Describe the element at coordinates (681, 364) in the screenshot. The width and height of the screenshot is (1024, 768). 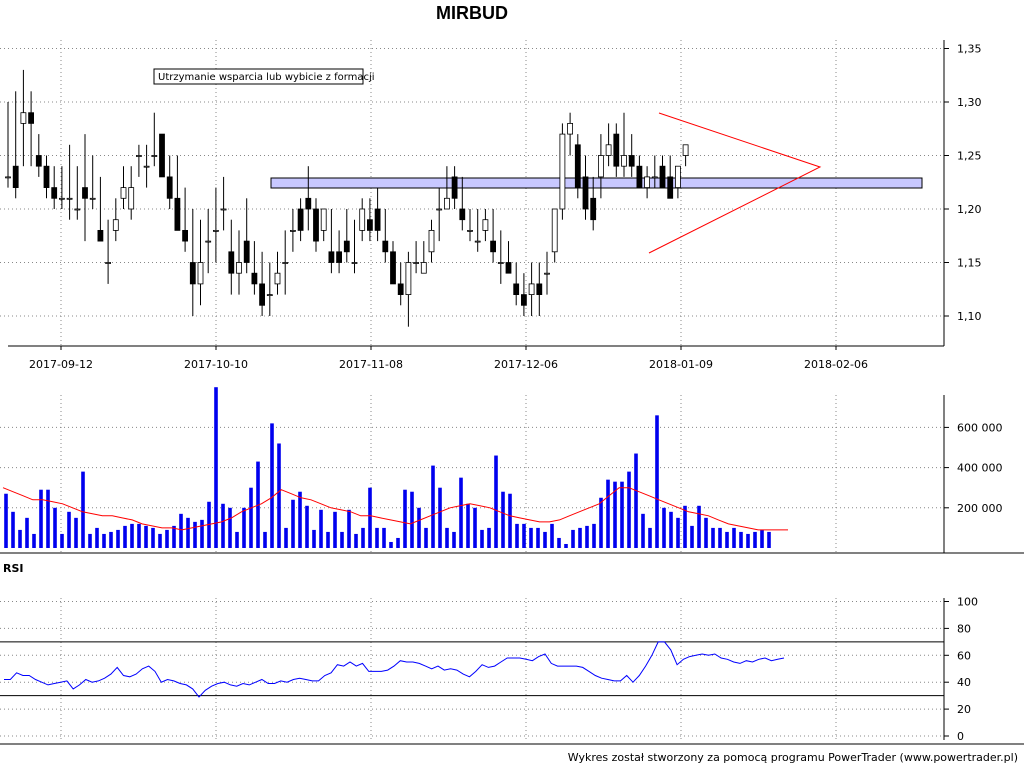
I see `price-x-tick-label: 2018-01-09` at that location.